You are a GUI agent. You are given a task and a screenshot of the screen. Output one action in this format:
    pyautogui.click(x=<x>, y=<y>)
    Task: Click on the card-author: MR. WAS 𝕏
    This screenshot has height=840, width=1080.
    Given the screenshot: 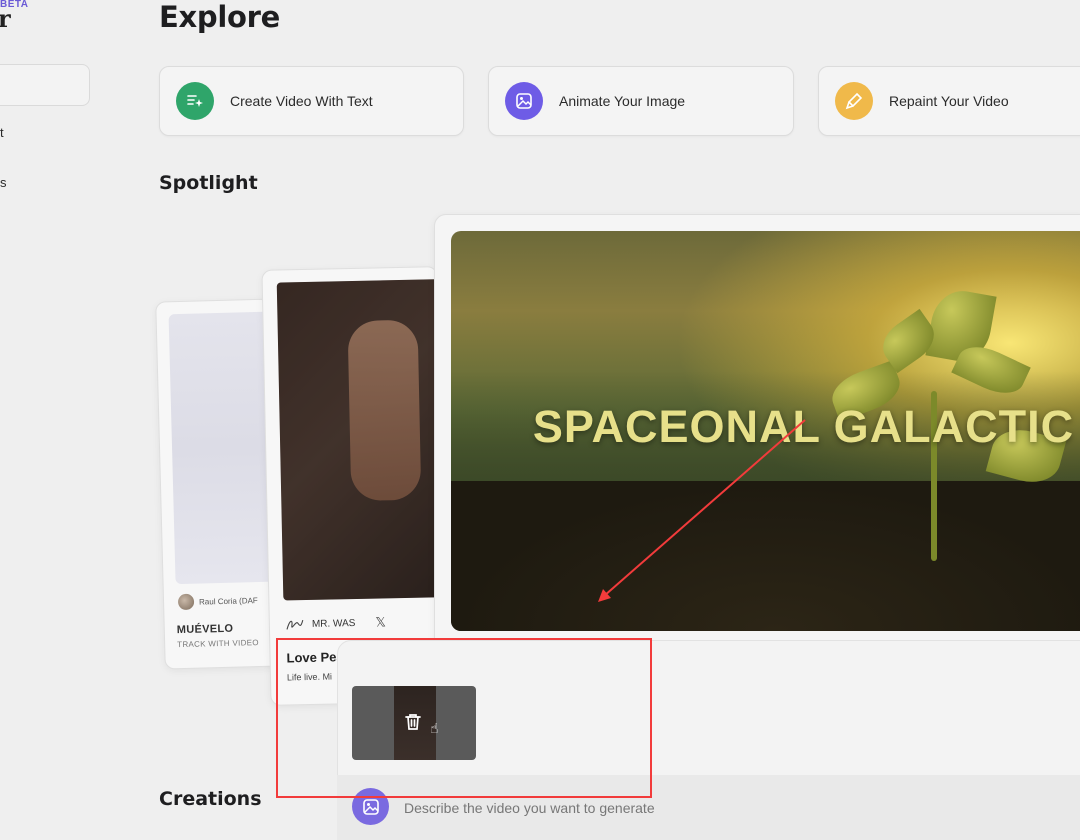 What is the action you would take?
    pyautogui.click(x=336, y=623)
    